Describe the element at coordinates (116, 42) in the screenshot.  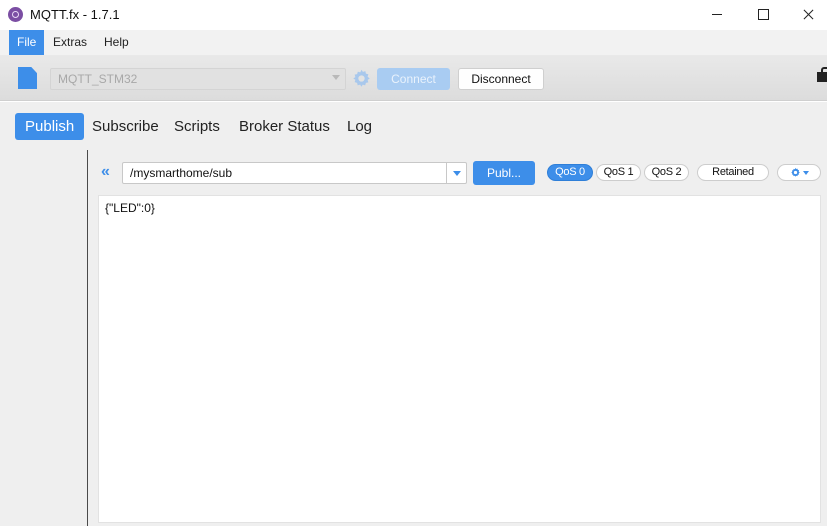
I see `menu-help: Help` at that location.